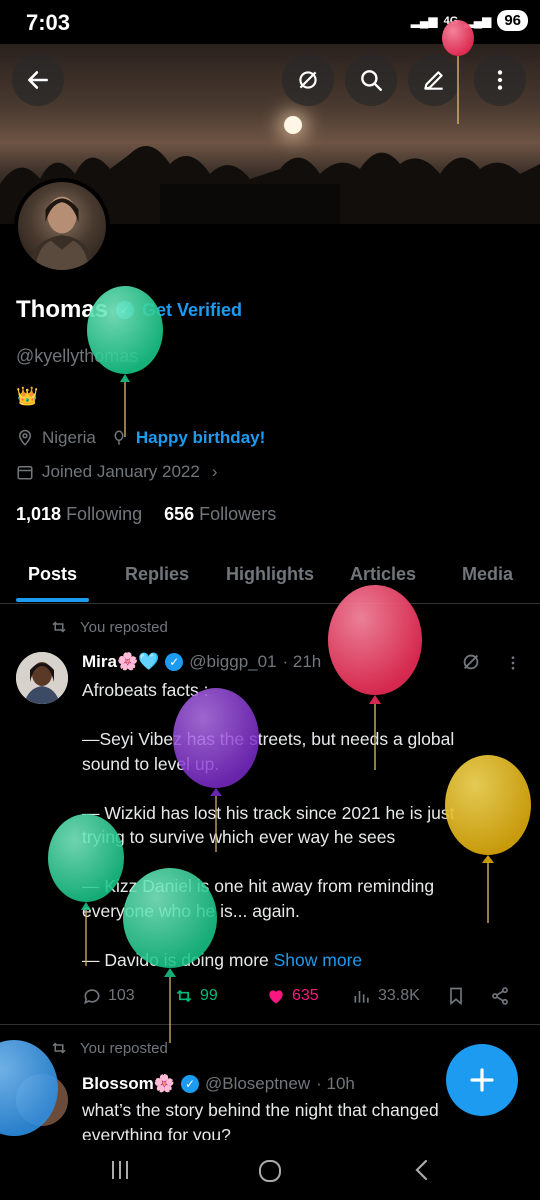  I want to click on bookmark-icon, so click(456, 996).